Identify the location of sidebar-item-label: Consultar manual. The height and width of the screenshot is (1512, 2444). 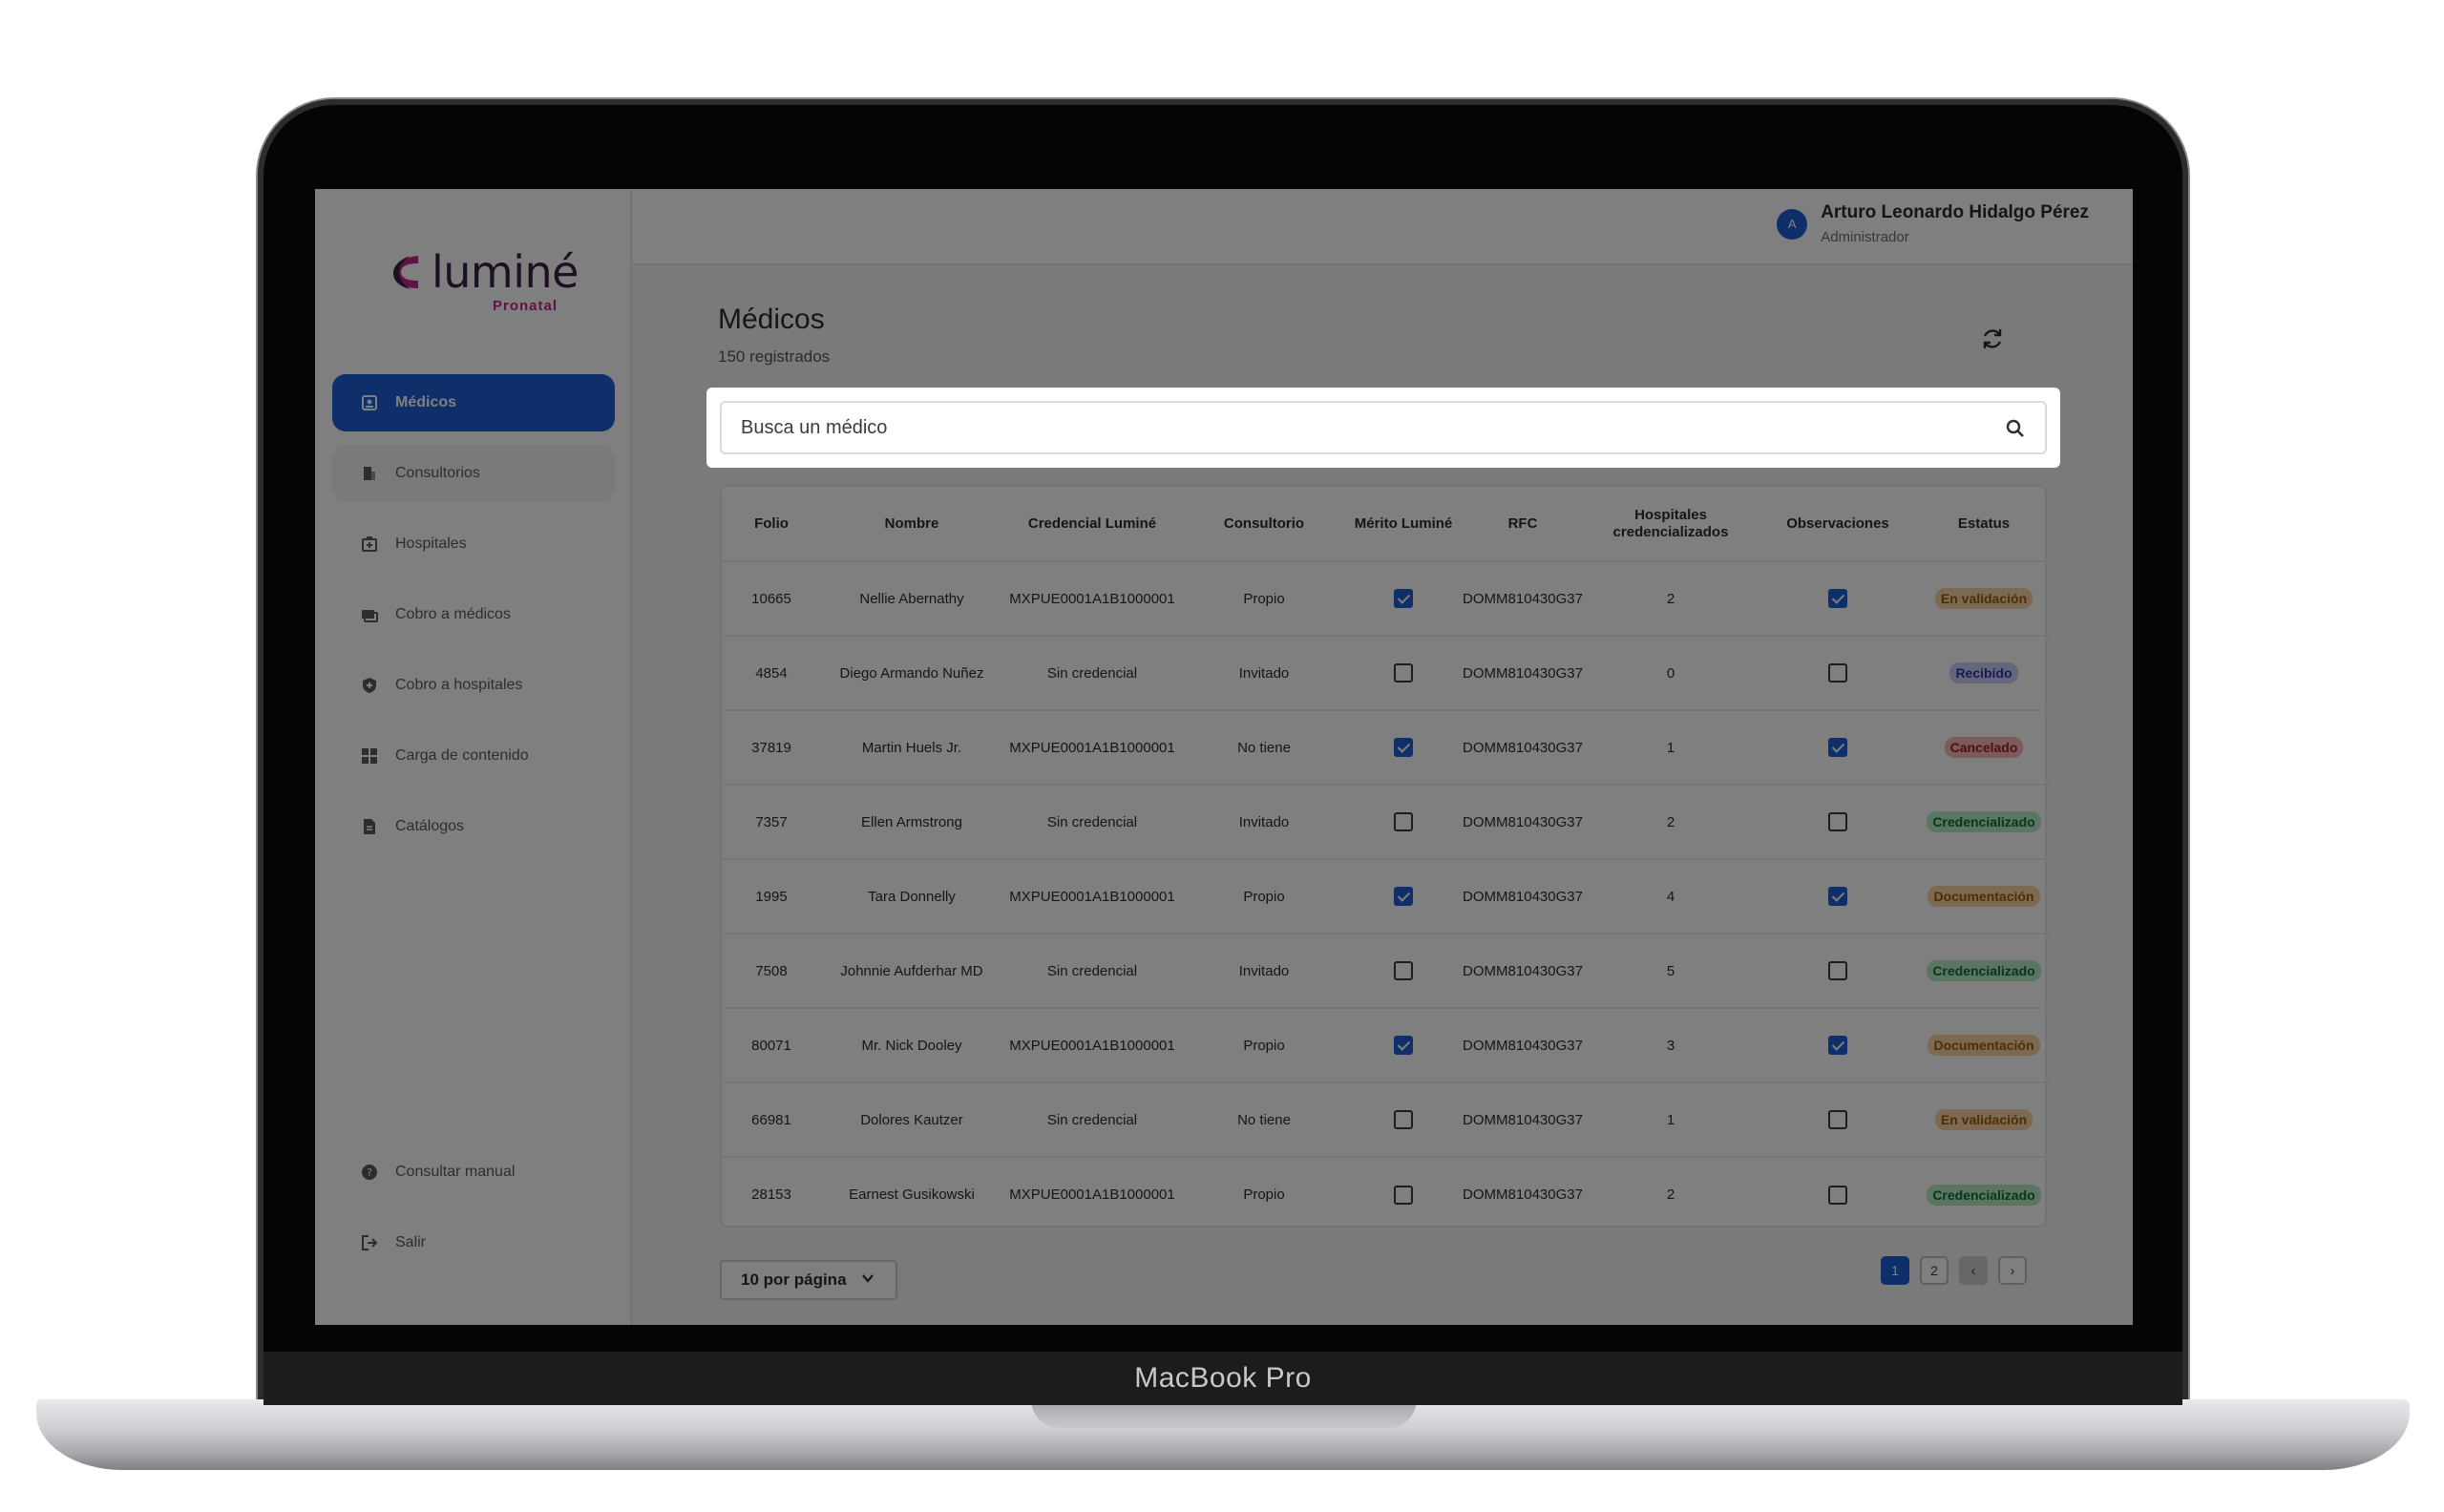
(456, 1172).